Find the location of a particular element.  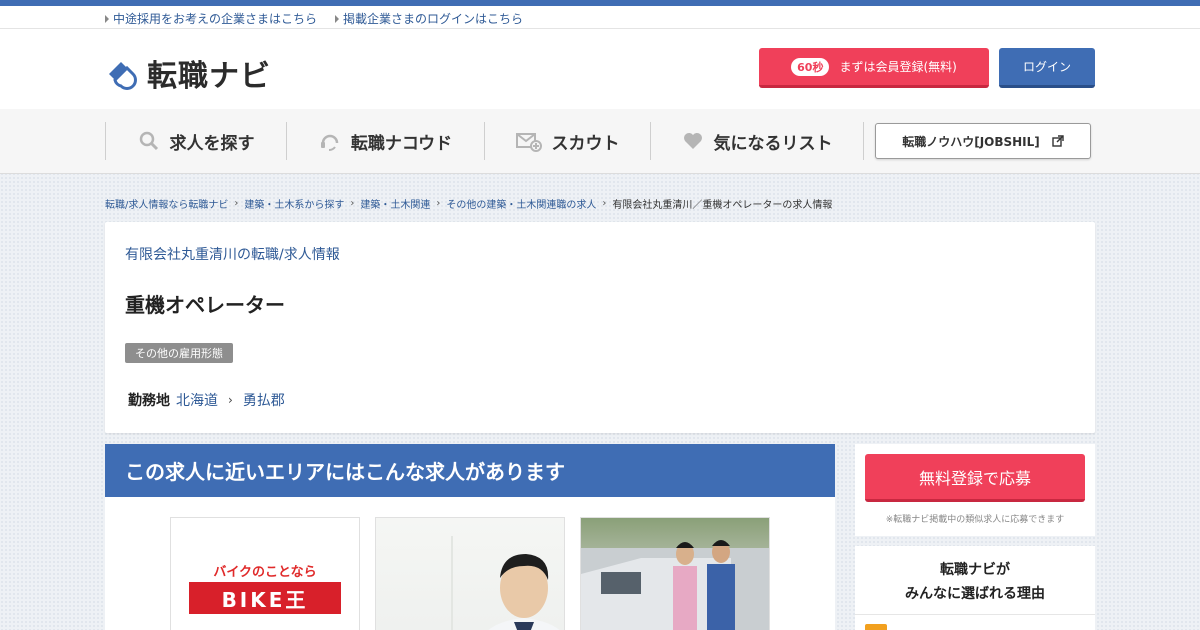

util-link-recruiter: 中途採用をお考えの企業さまはこちら is located at coordinates (211, 18).